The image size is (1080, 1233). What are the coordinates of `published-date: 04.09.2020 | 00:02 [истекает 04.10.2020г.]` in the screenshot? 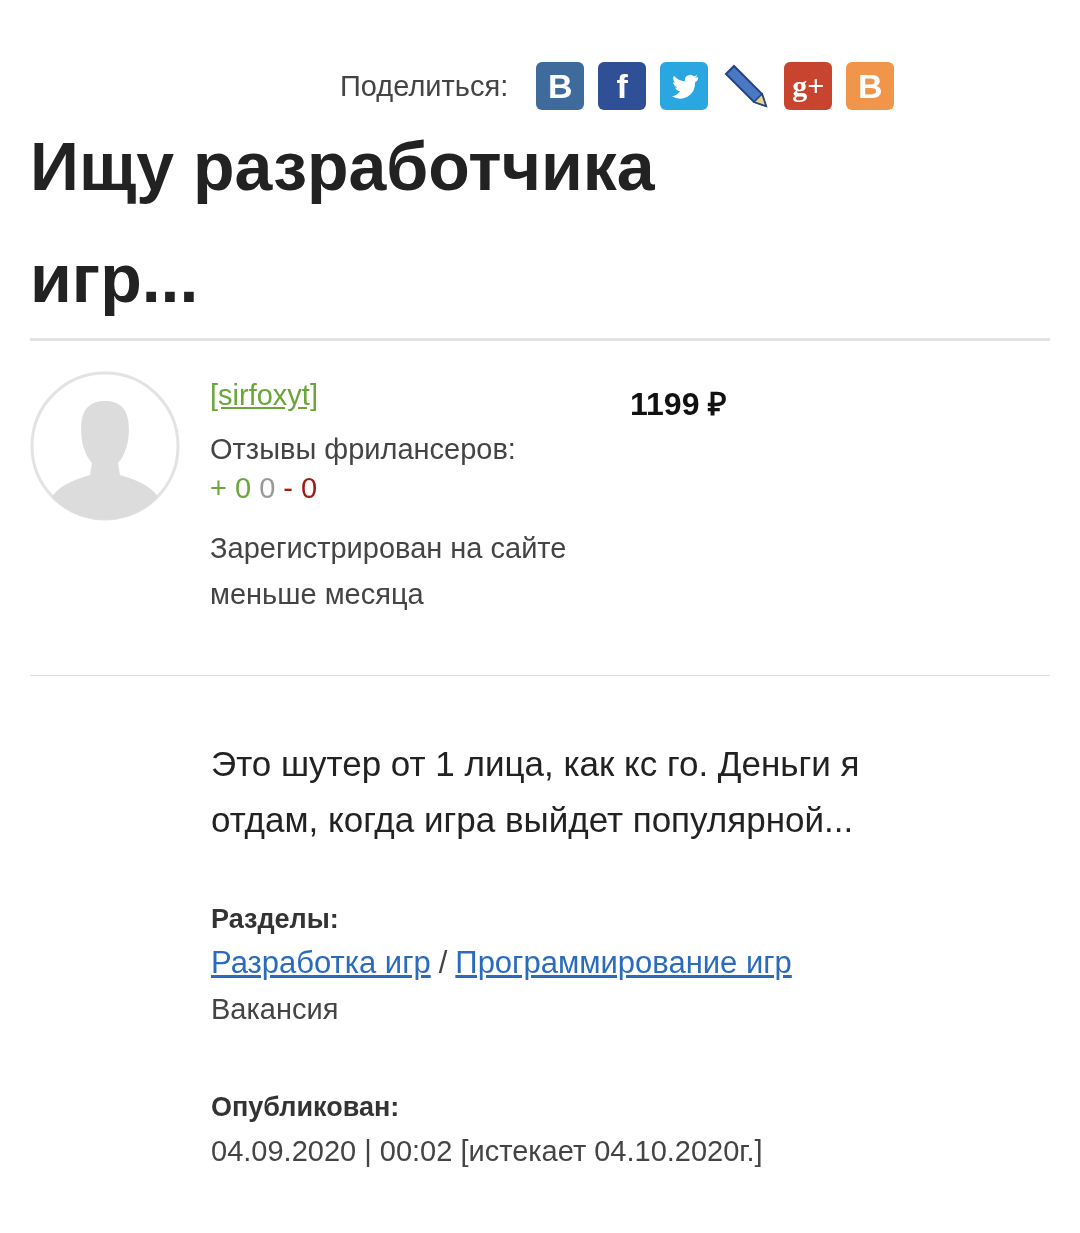 It's located at (487, 1151).